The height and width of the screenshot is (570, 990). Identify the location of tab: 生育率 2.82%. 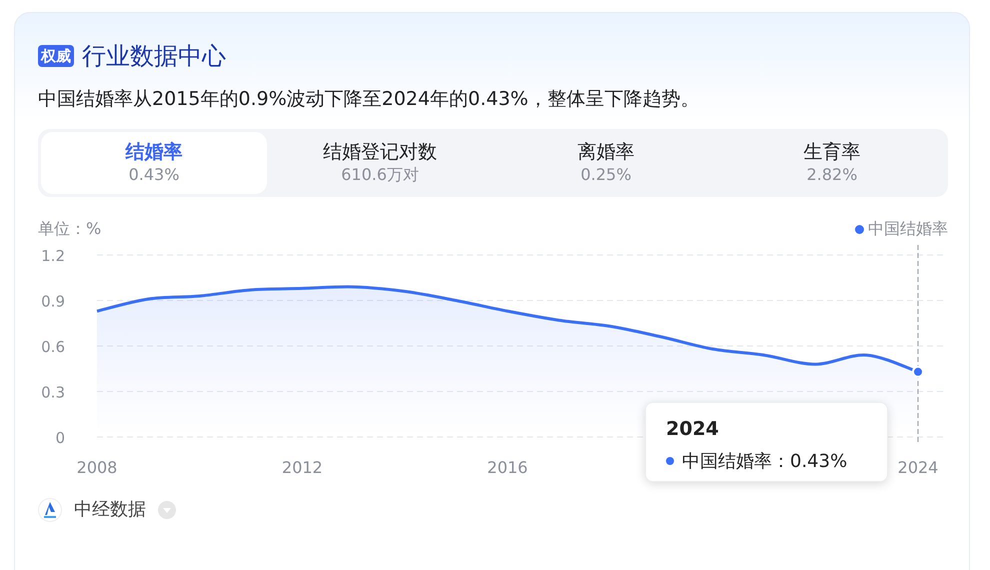
(832, 163).